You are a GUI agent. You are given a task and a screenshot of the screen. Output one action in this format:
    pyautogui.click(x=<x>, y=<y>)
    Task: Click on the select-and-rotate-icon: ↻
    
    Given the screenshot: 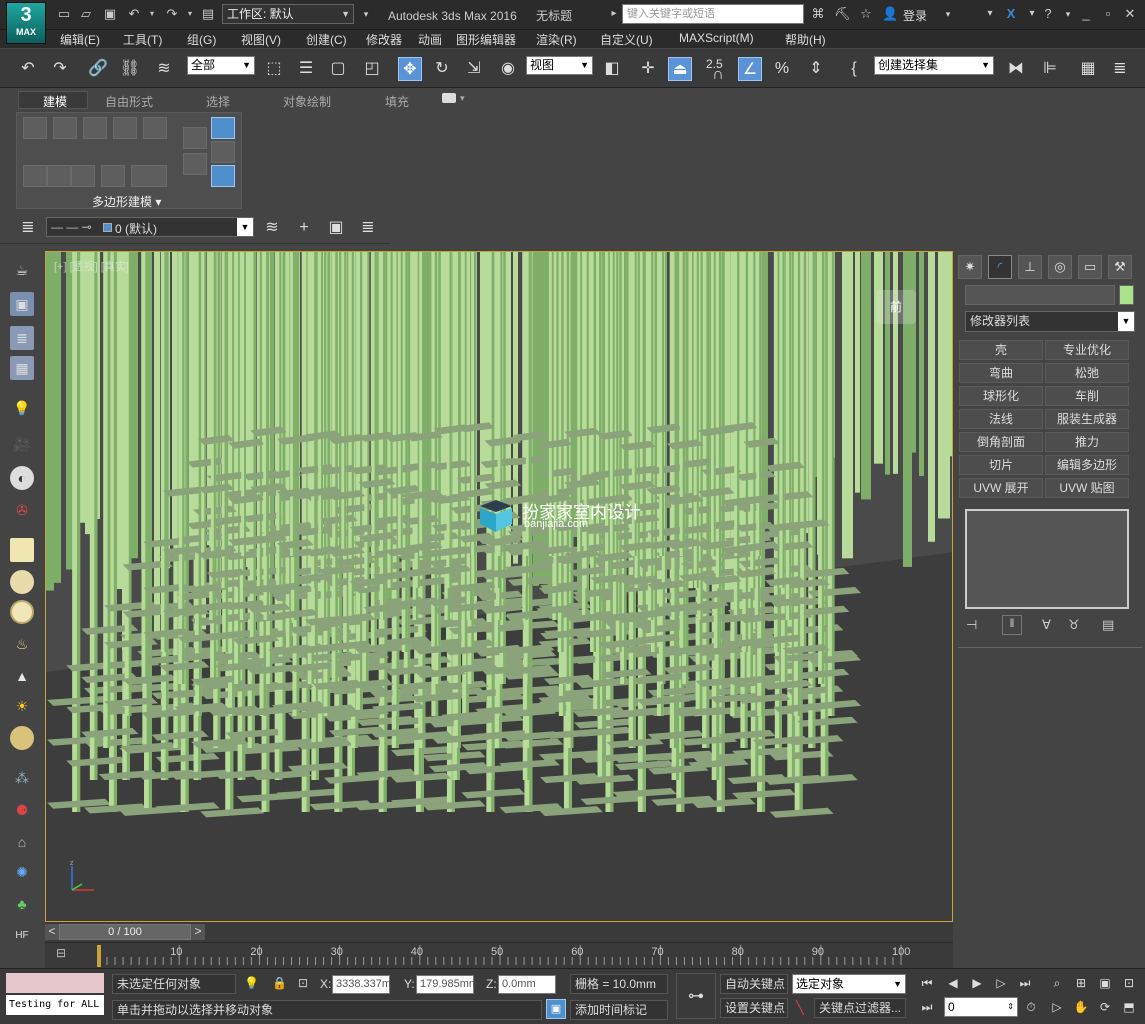 What is the action you would take?
    pyautogui.click(x=442, y=69)
    